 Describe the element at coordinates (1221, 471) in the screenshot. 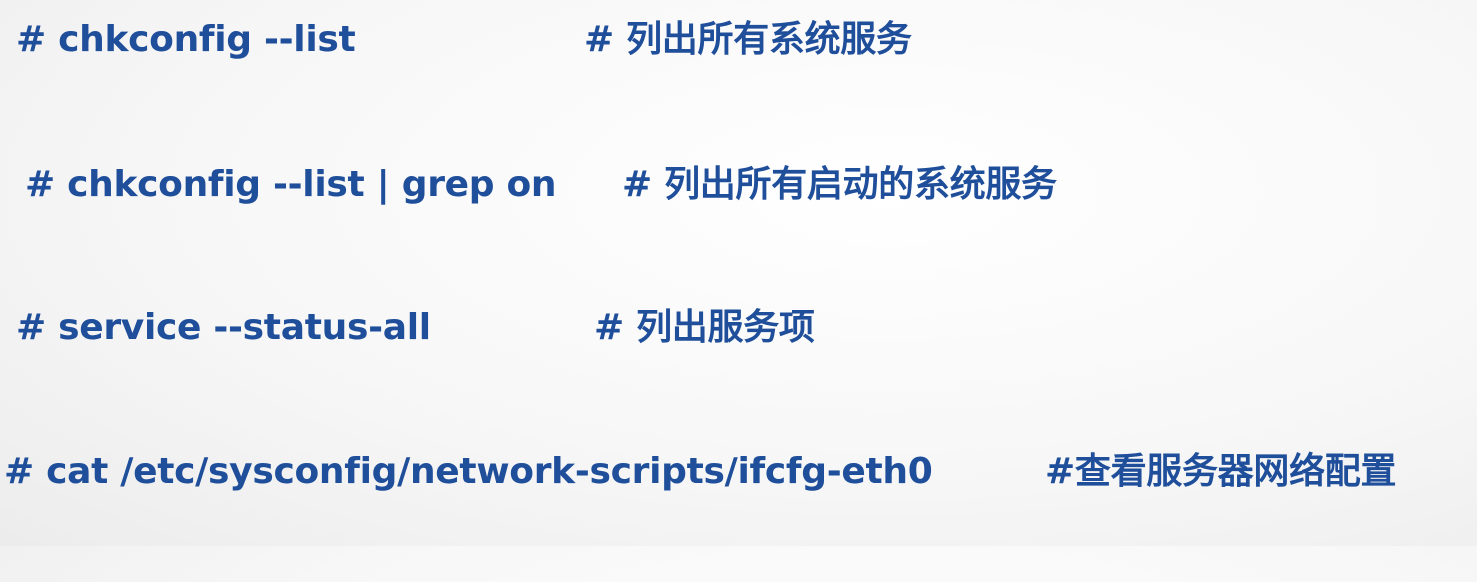

I see `command-comment: #查看服务器网络配置` at that location.